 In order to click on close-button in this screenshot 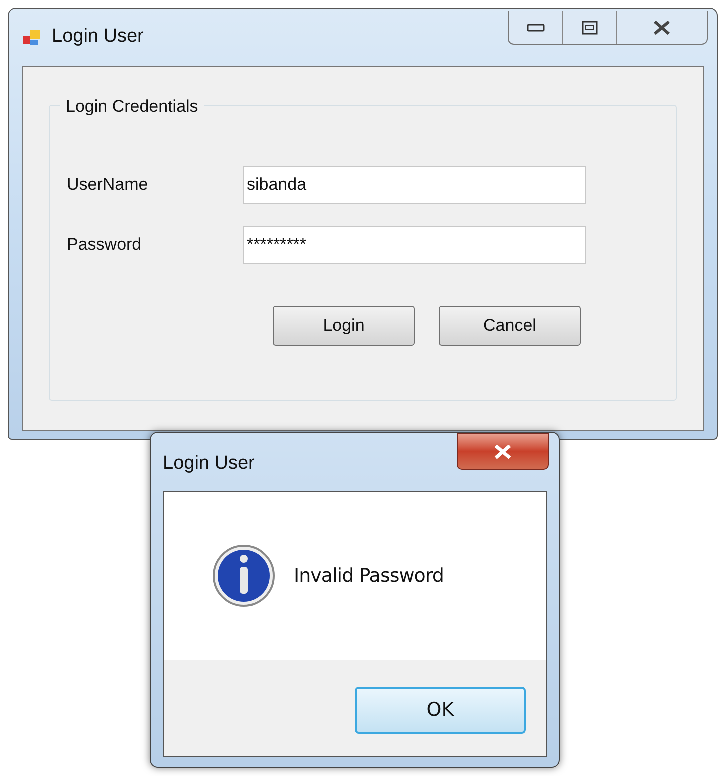, I will do `click(503, 451)`.